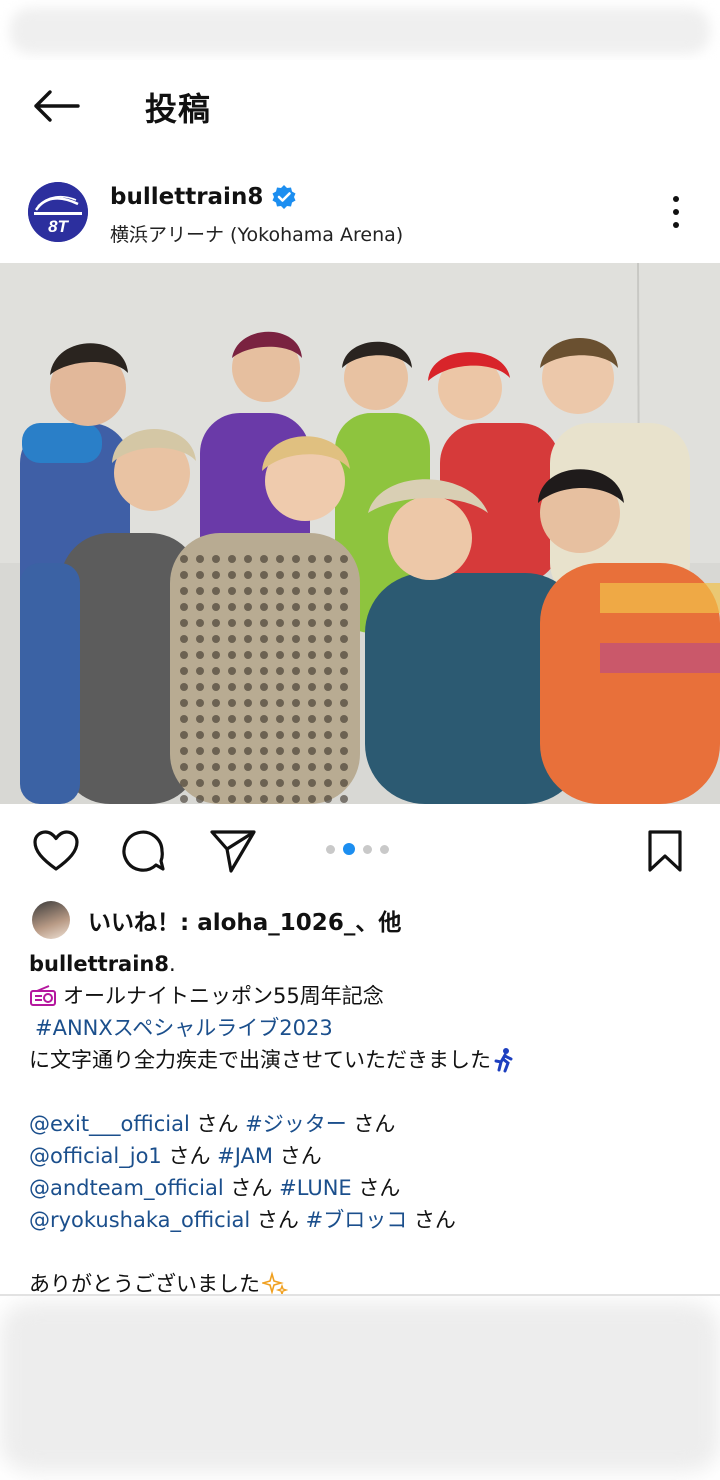  I want to click on post-actions, so click(360, 850).